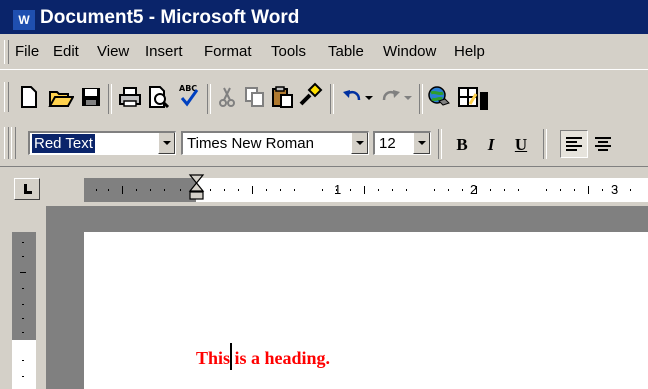  What do you see at coordinates (462, 145) in the screenshot?
I see `bold-button: B` at bounding box center [462, 145].